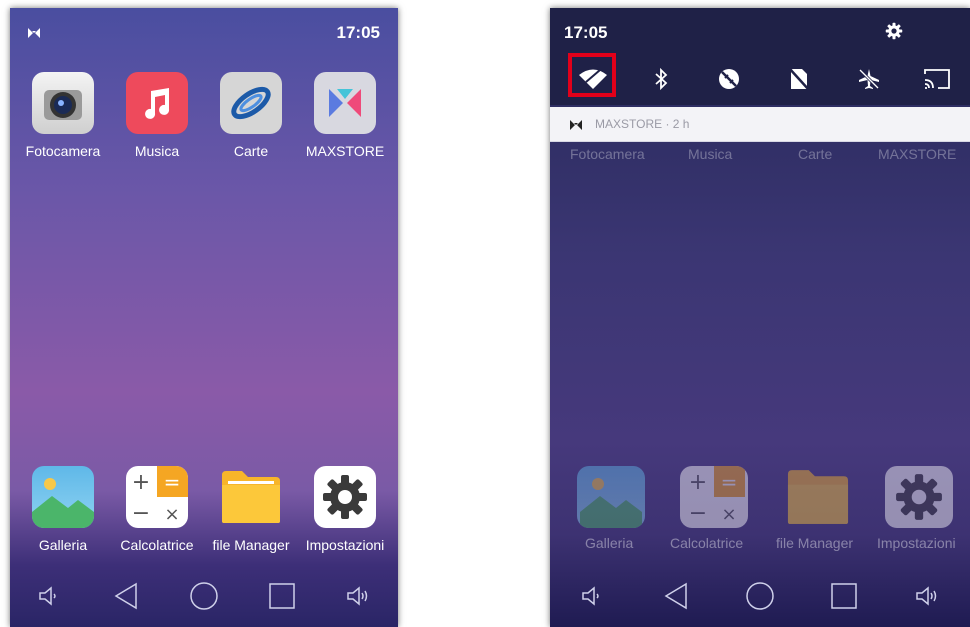 This screenshot has height=627, width=970. I want to click on quick-settings-panel: 17:05, so click(760, 56).